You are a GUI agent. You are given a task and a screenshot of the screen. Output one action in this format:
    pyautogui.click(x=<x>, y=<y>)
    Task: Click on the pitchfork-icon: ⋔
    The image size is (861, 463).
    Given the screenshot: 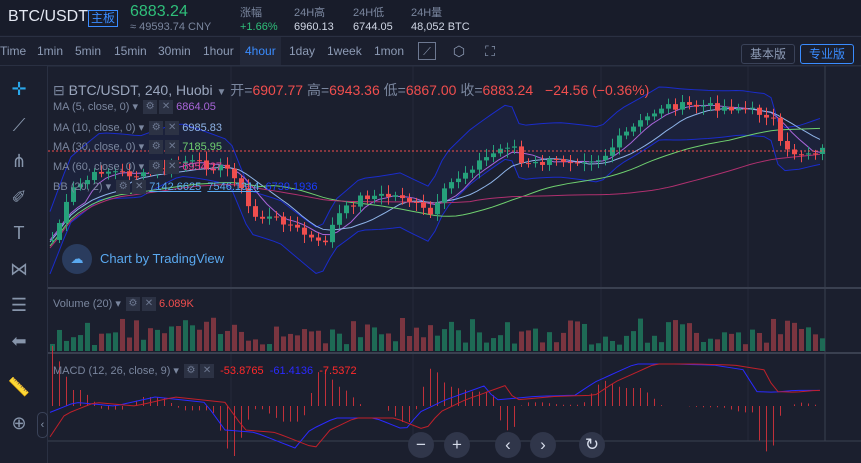 What is the action you would take?
    pyautogui.click(x=19, y=161)
    